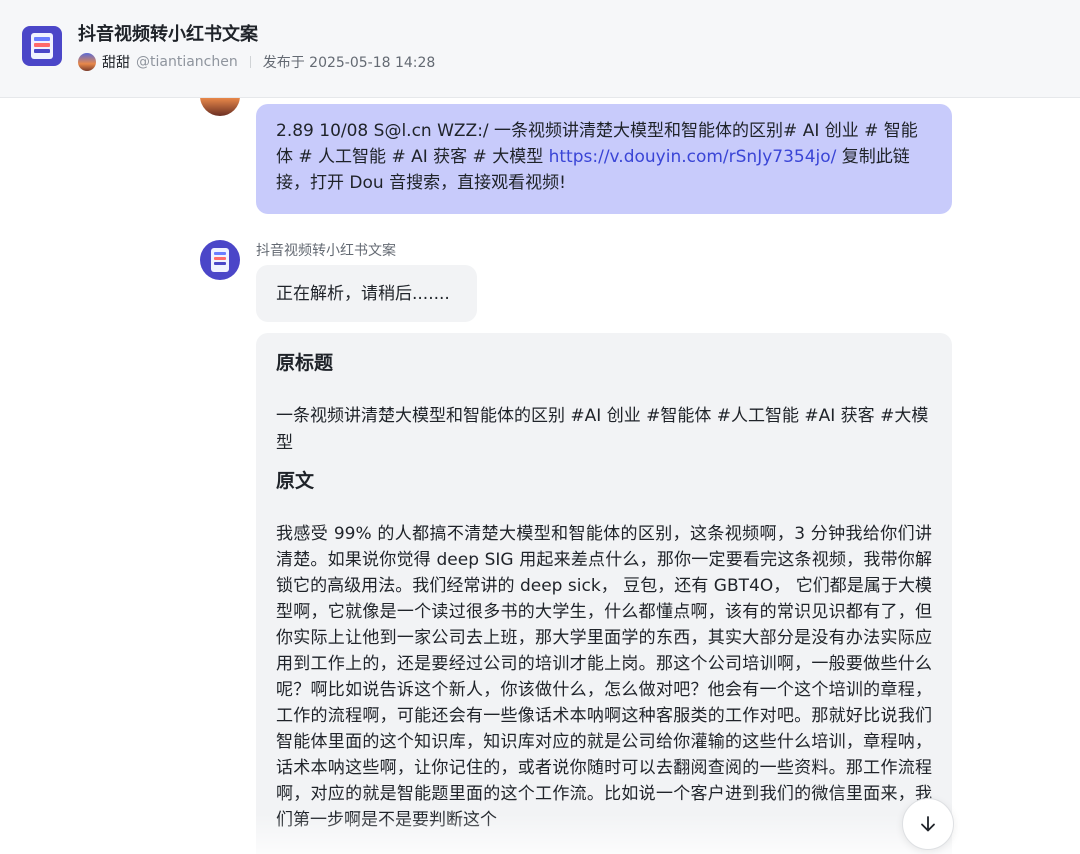 Image resolution: width=1080 pixels, height=854 pixels. Describe the element at coordinates (295, 481) in the screenshot. I see `section-heading-original-text: 原文` at that location.